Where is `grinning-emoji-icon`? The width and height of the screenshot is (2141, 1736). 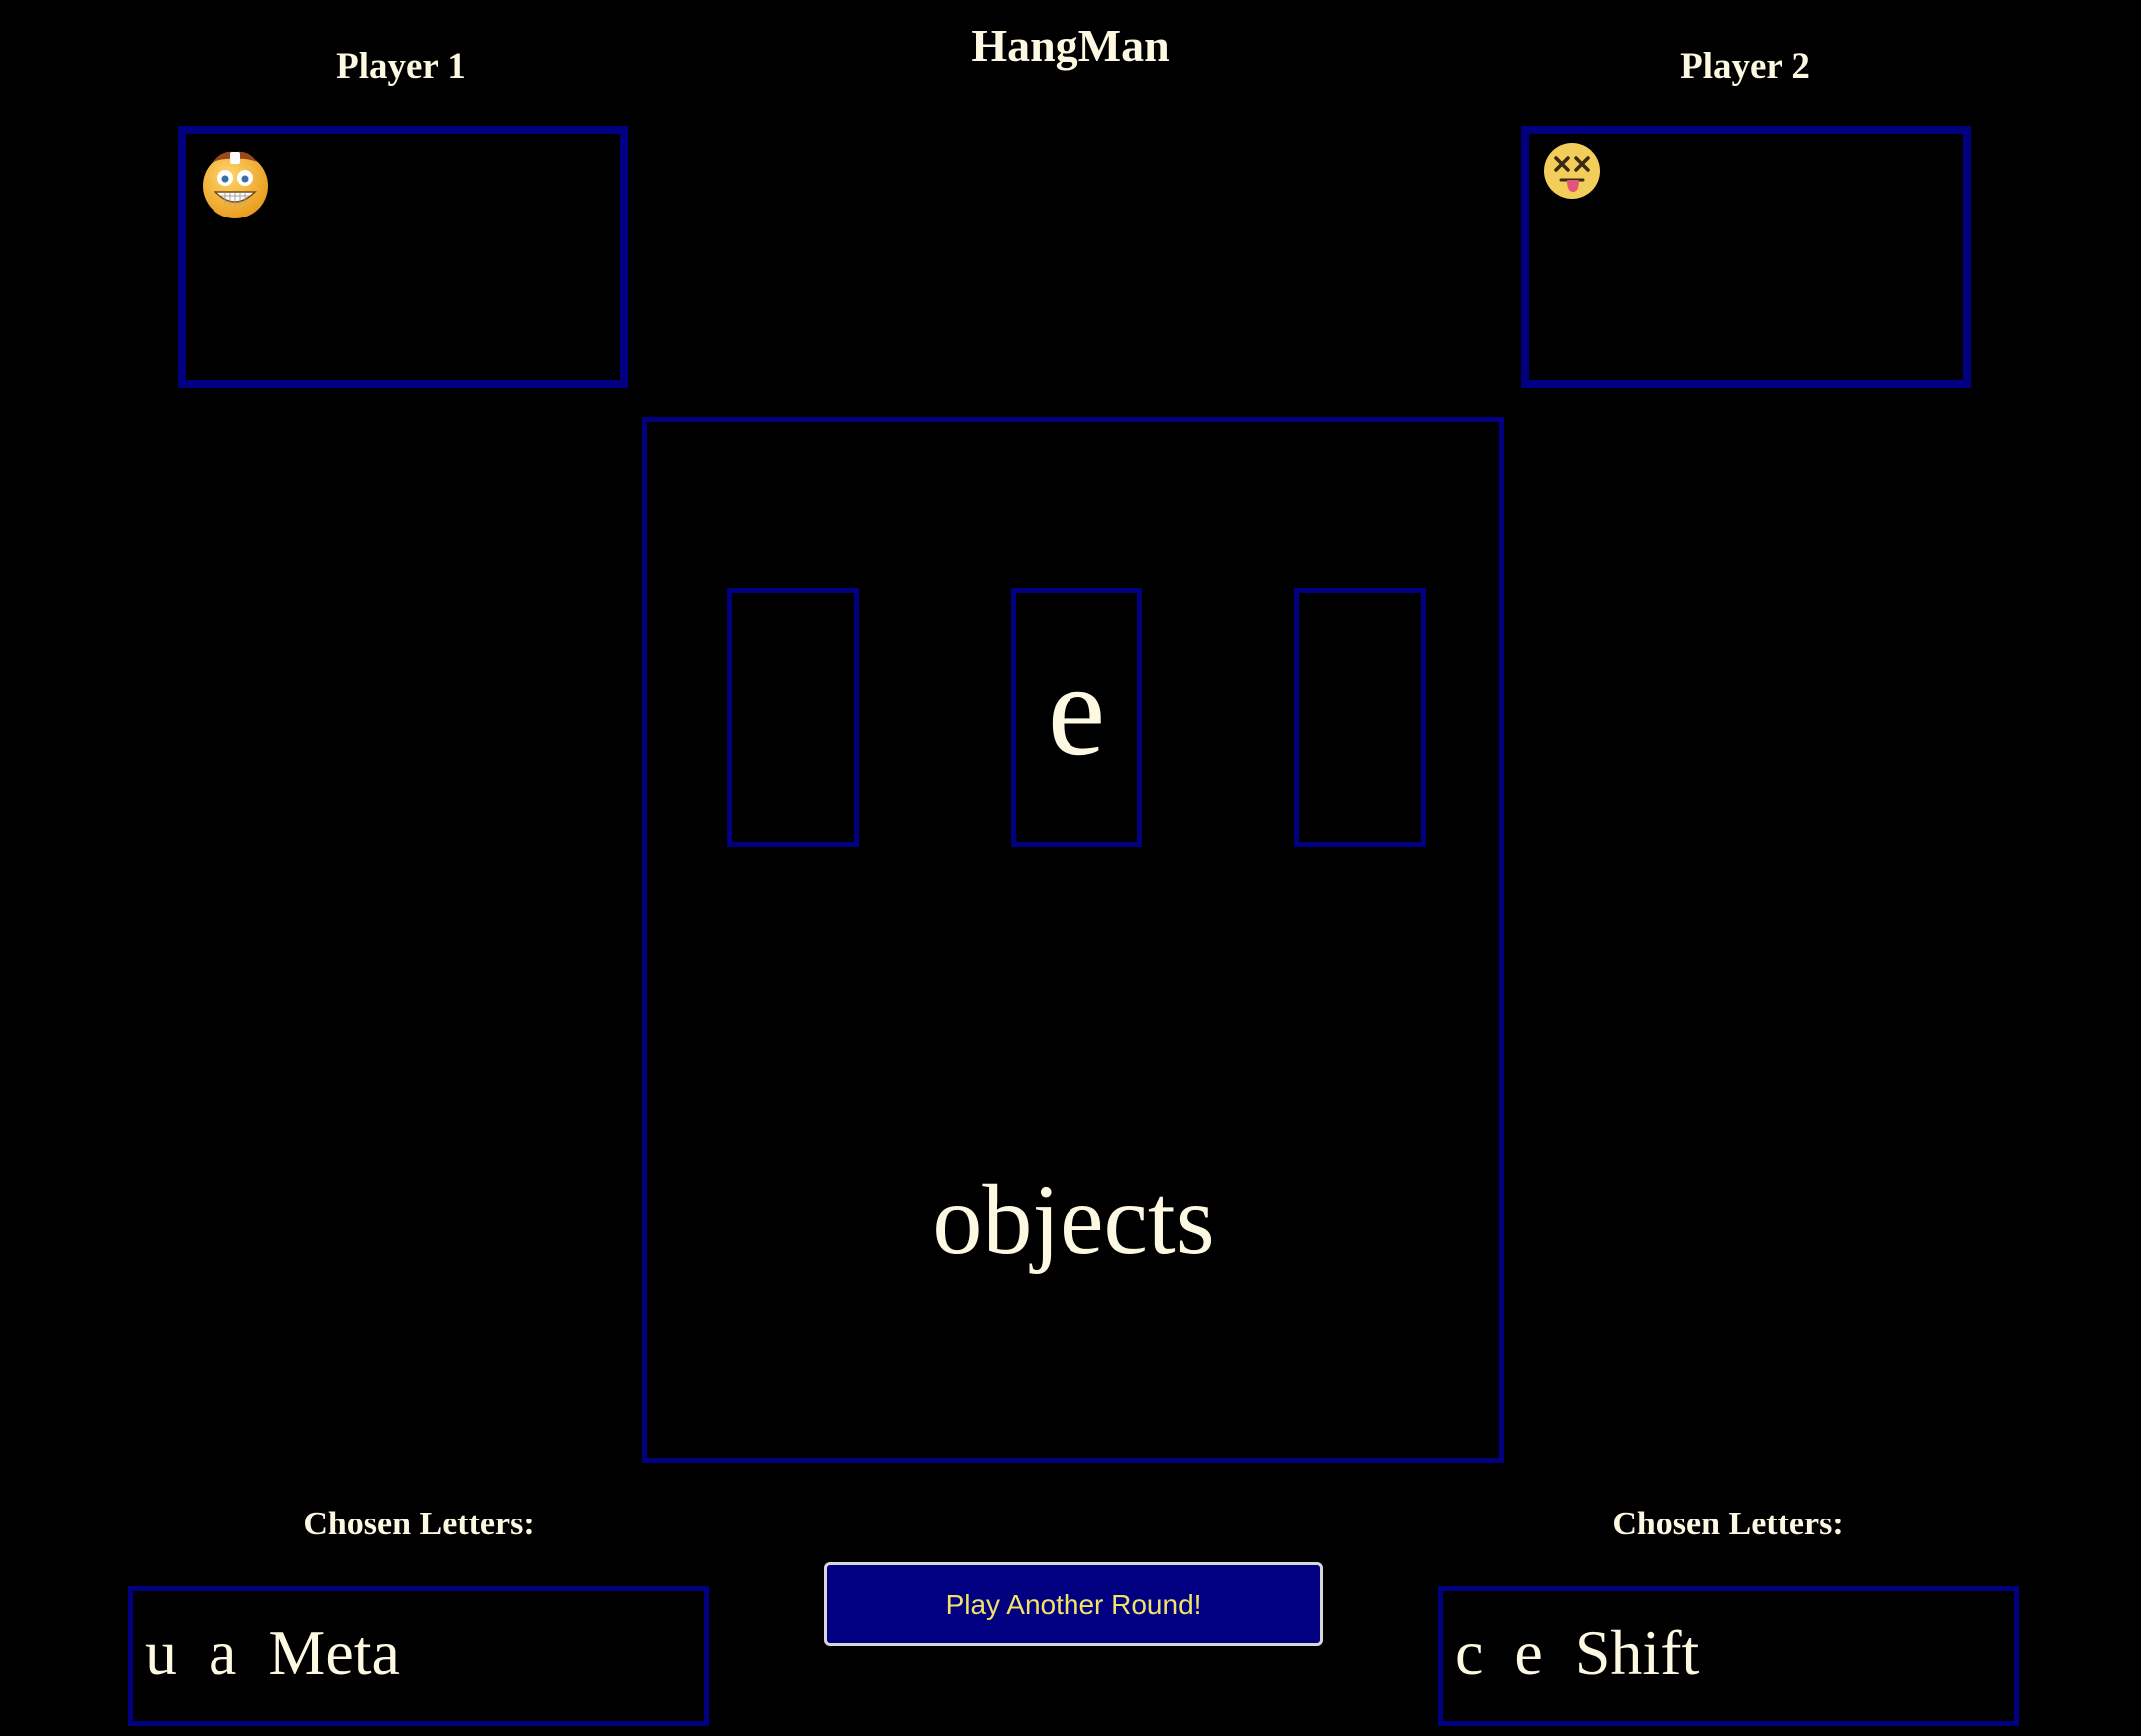
grinning-emoji-icon is located at coordinates (235, 184).